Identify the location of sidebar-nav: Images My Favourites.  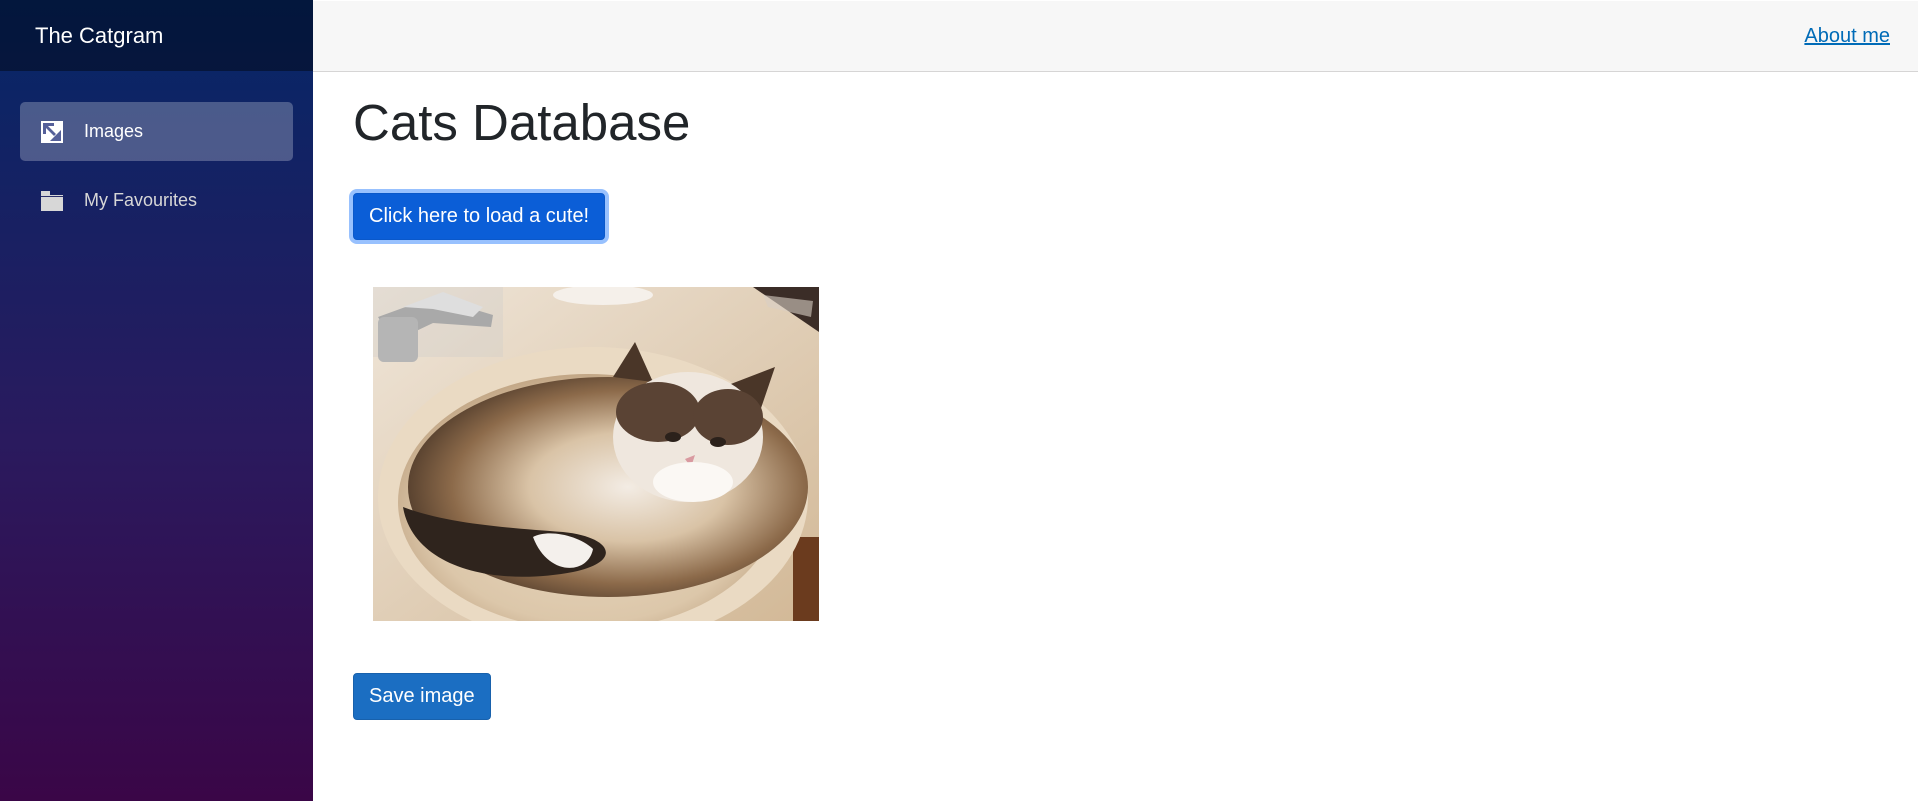
(156, 150).